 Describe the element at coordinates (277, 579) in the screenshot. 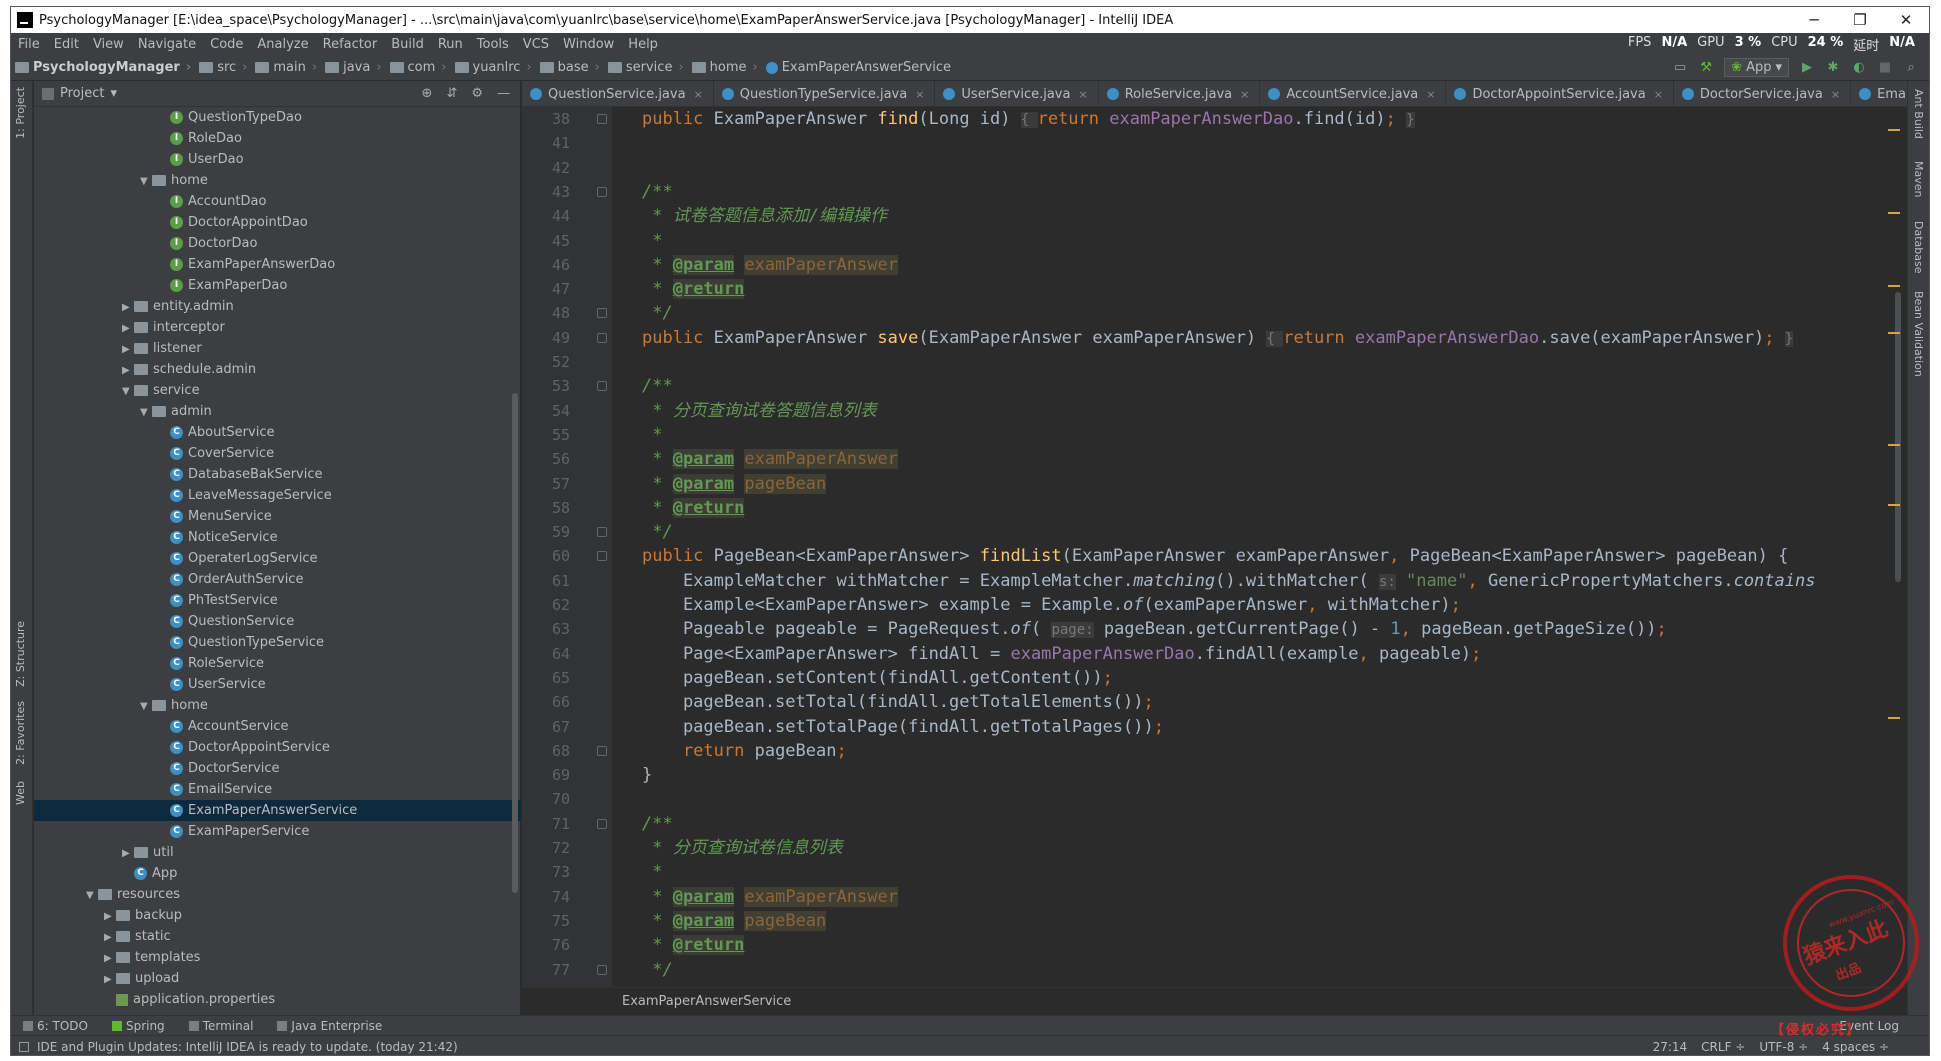

I see `tree-item: C OrderAuthService` at that location.